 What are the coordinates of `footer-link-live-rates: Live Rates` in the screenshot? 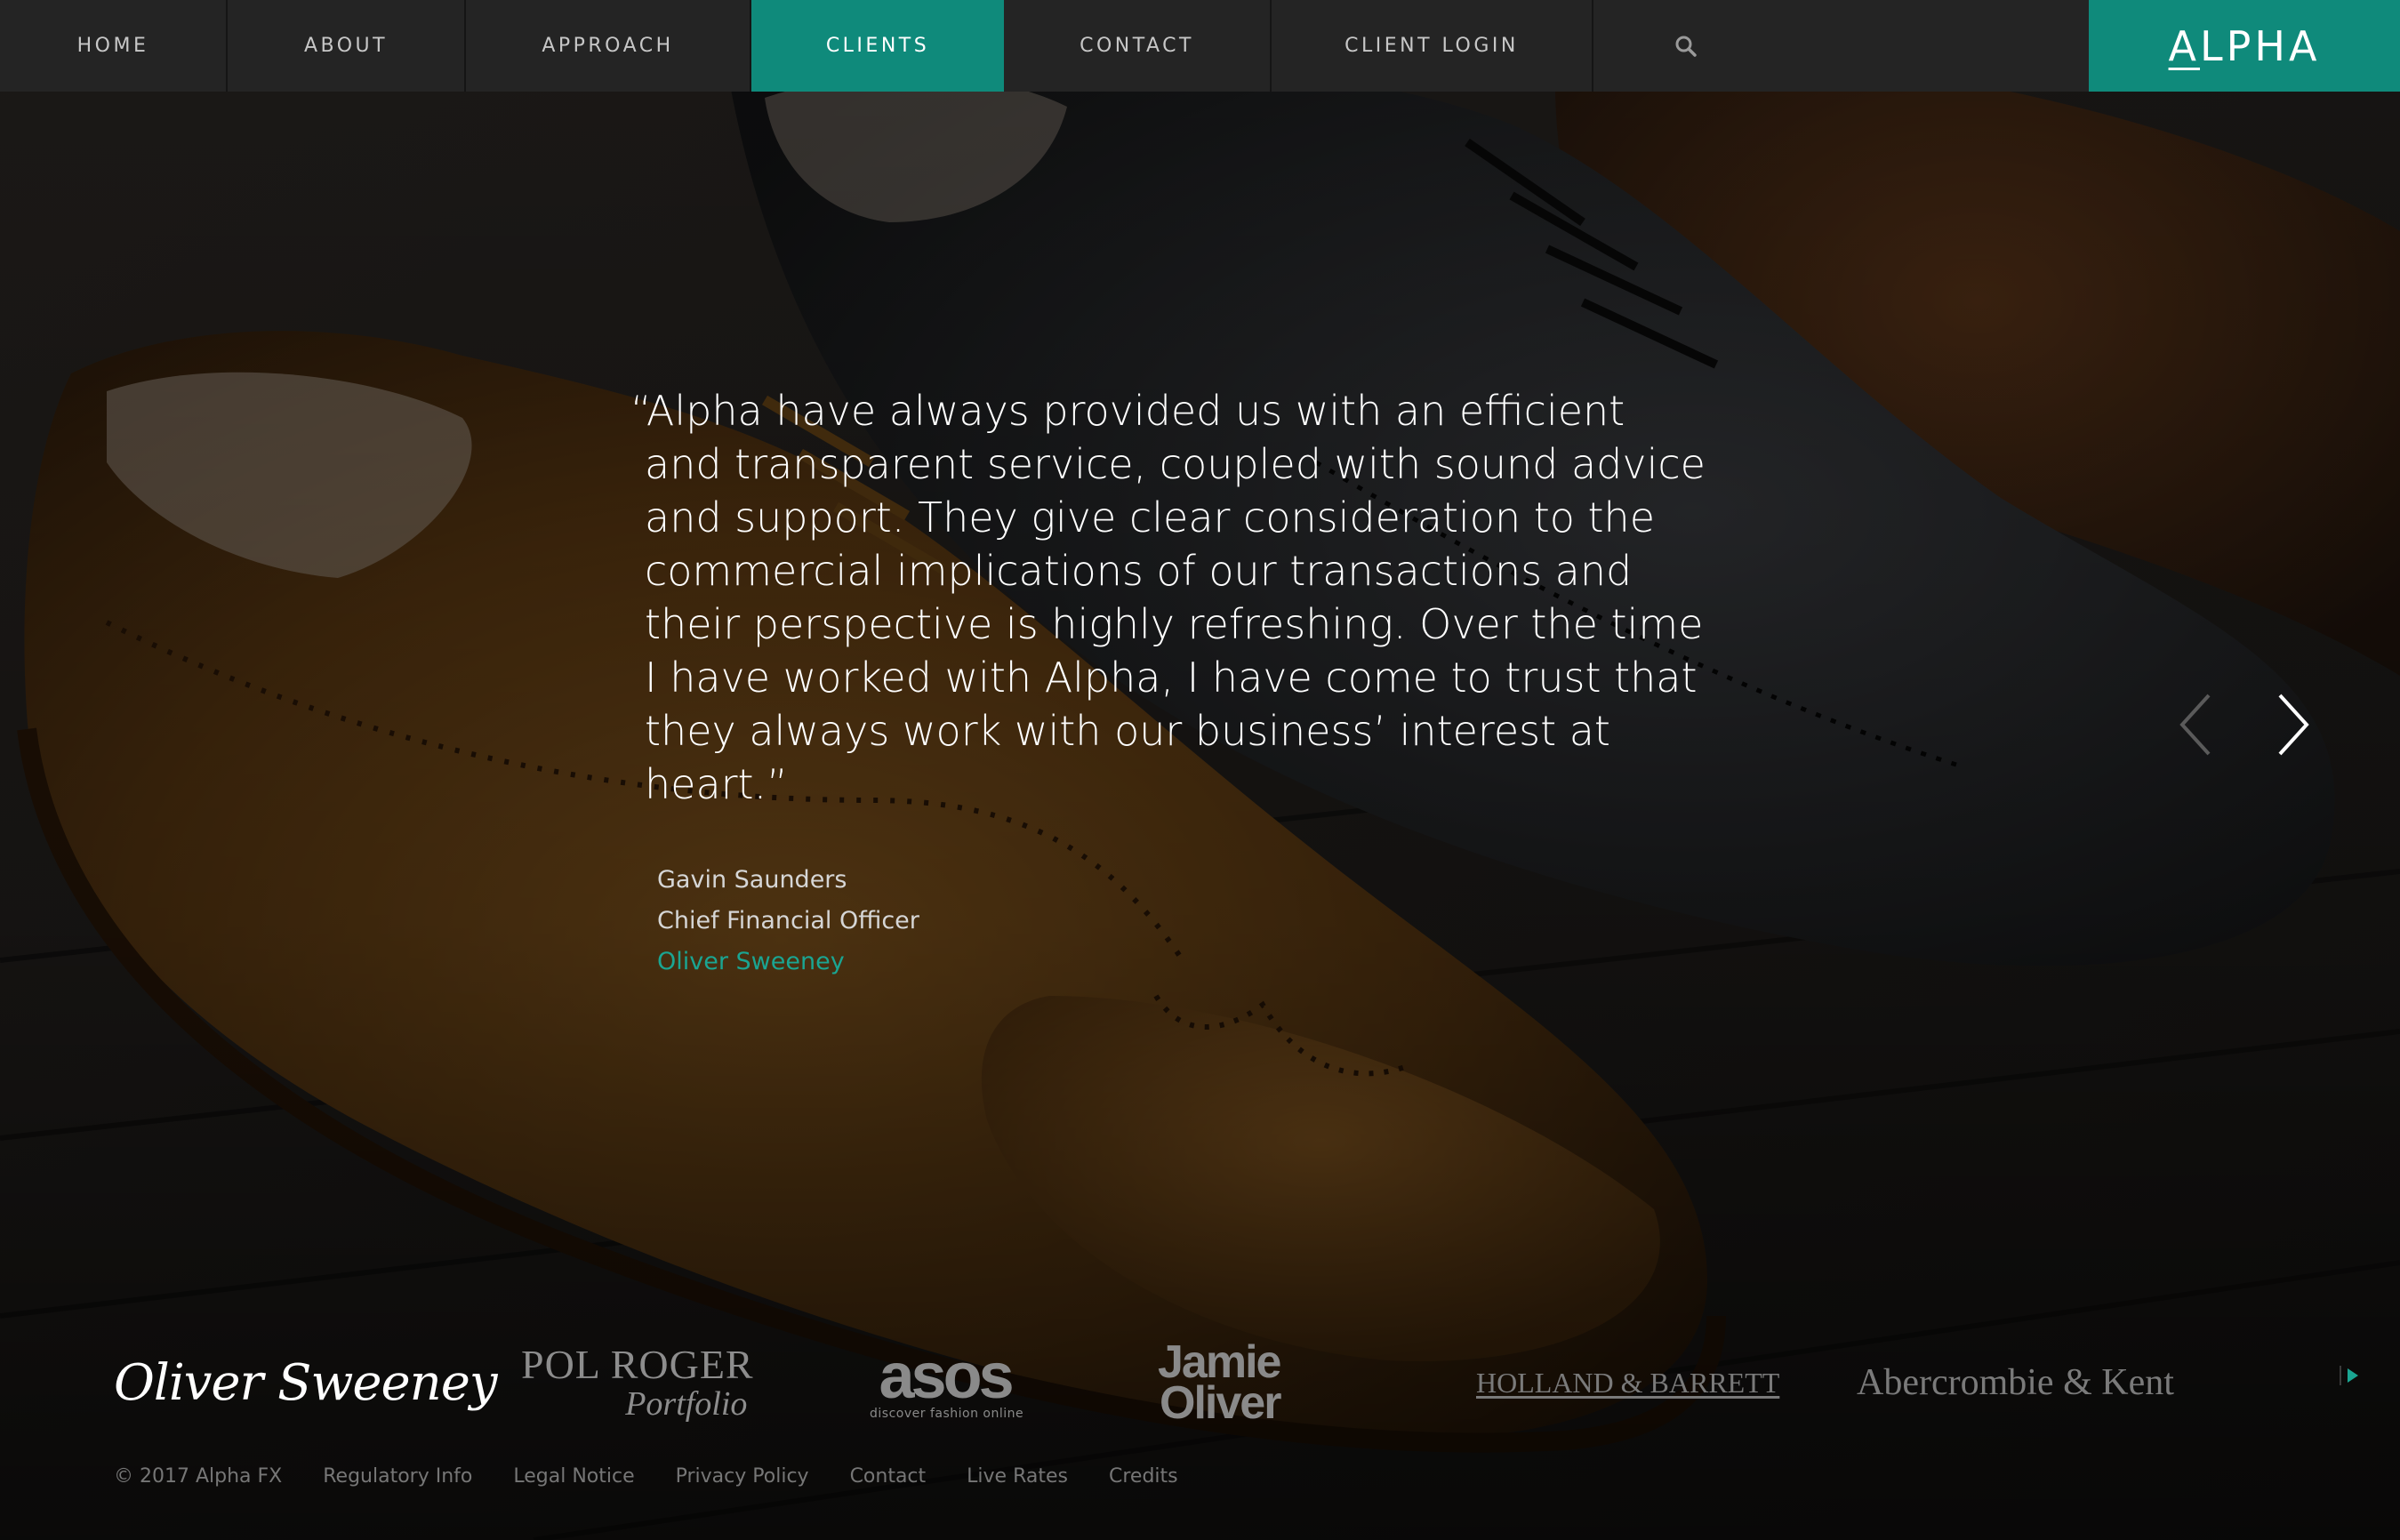 It's located at (1017, 1476).